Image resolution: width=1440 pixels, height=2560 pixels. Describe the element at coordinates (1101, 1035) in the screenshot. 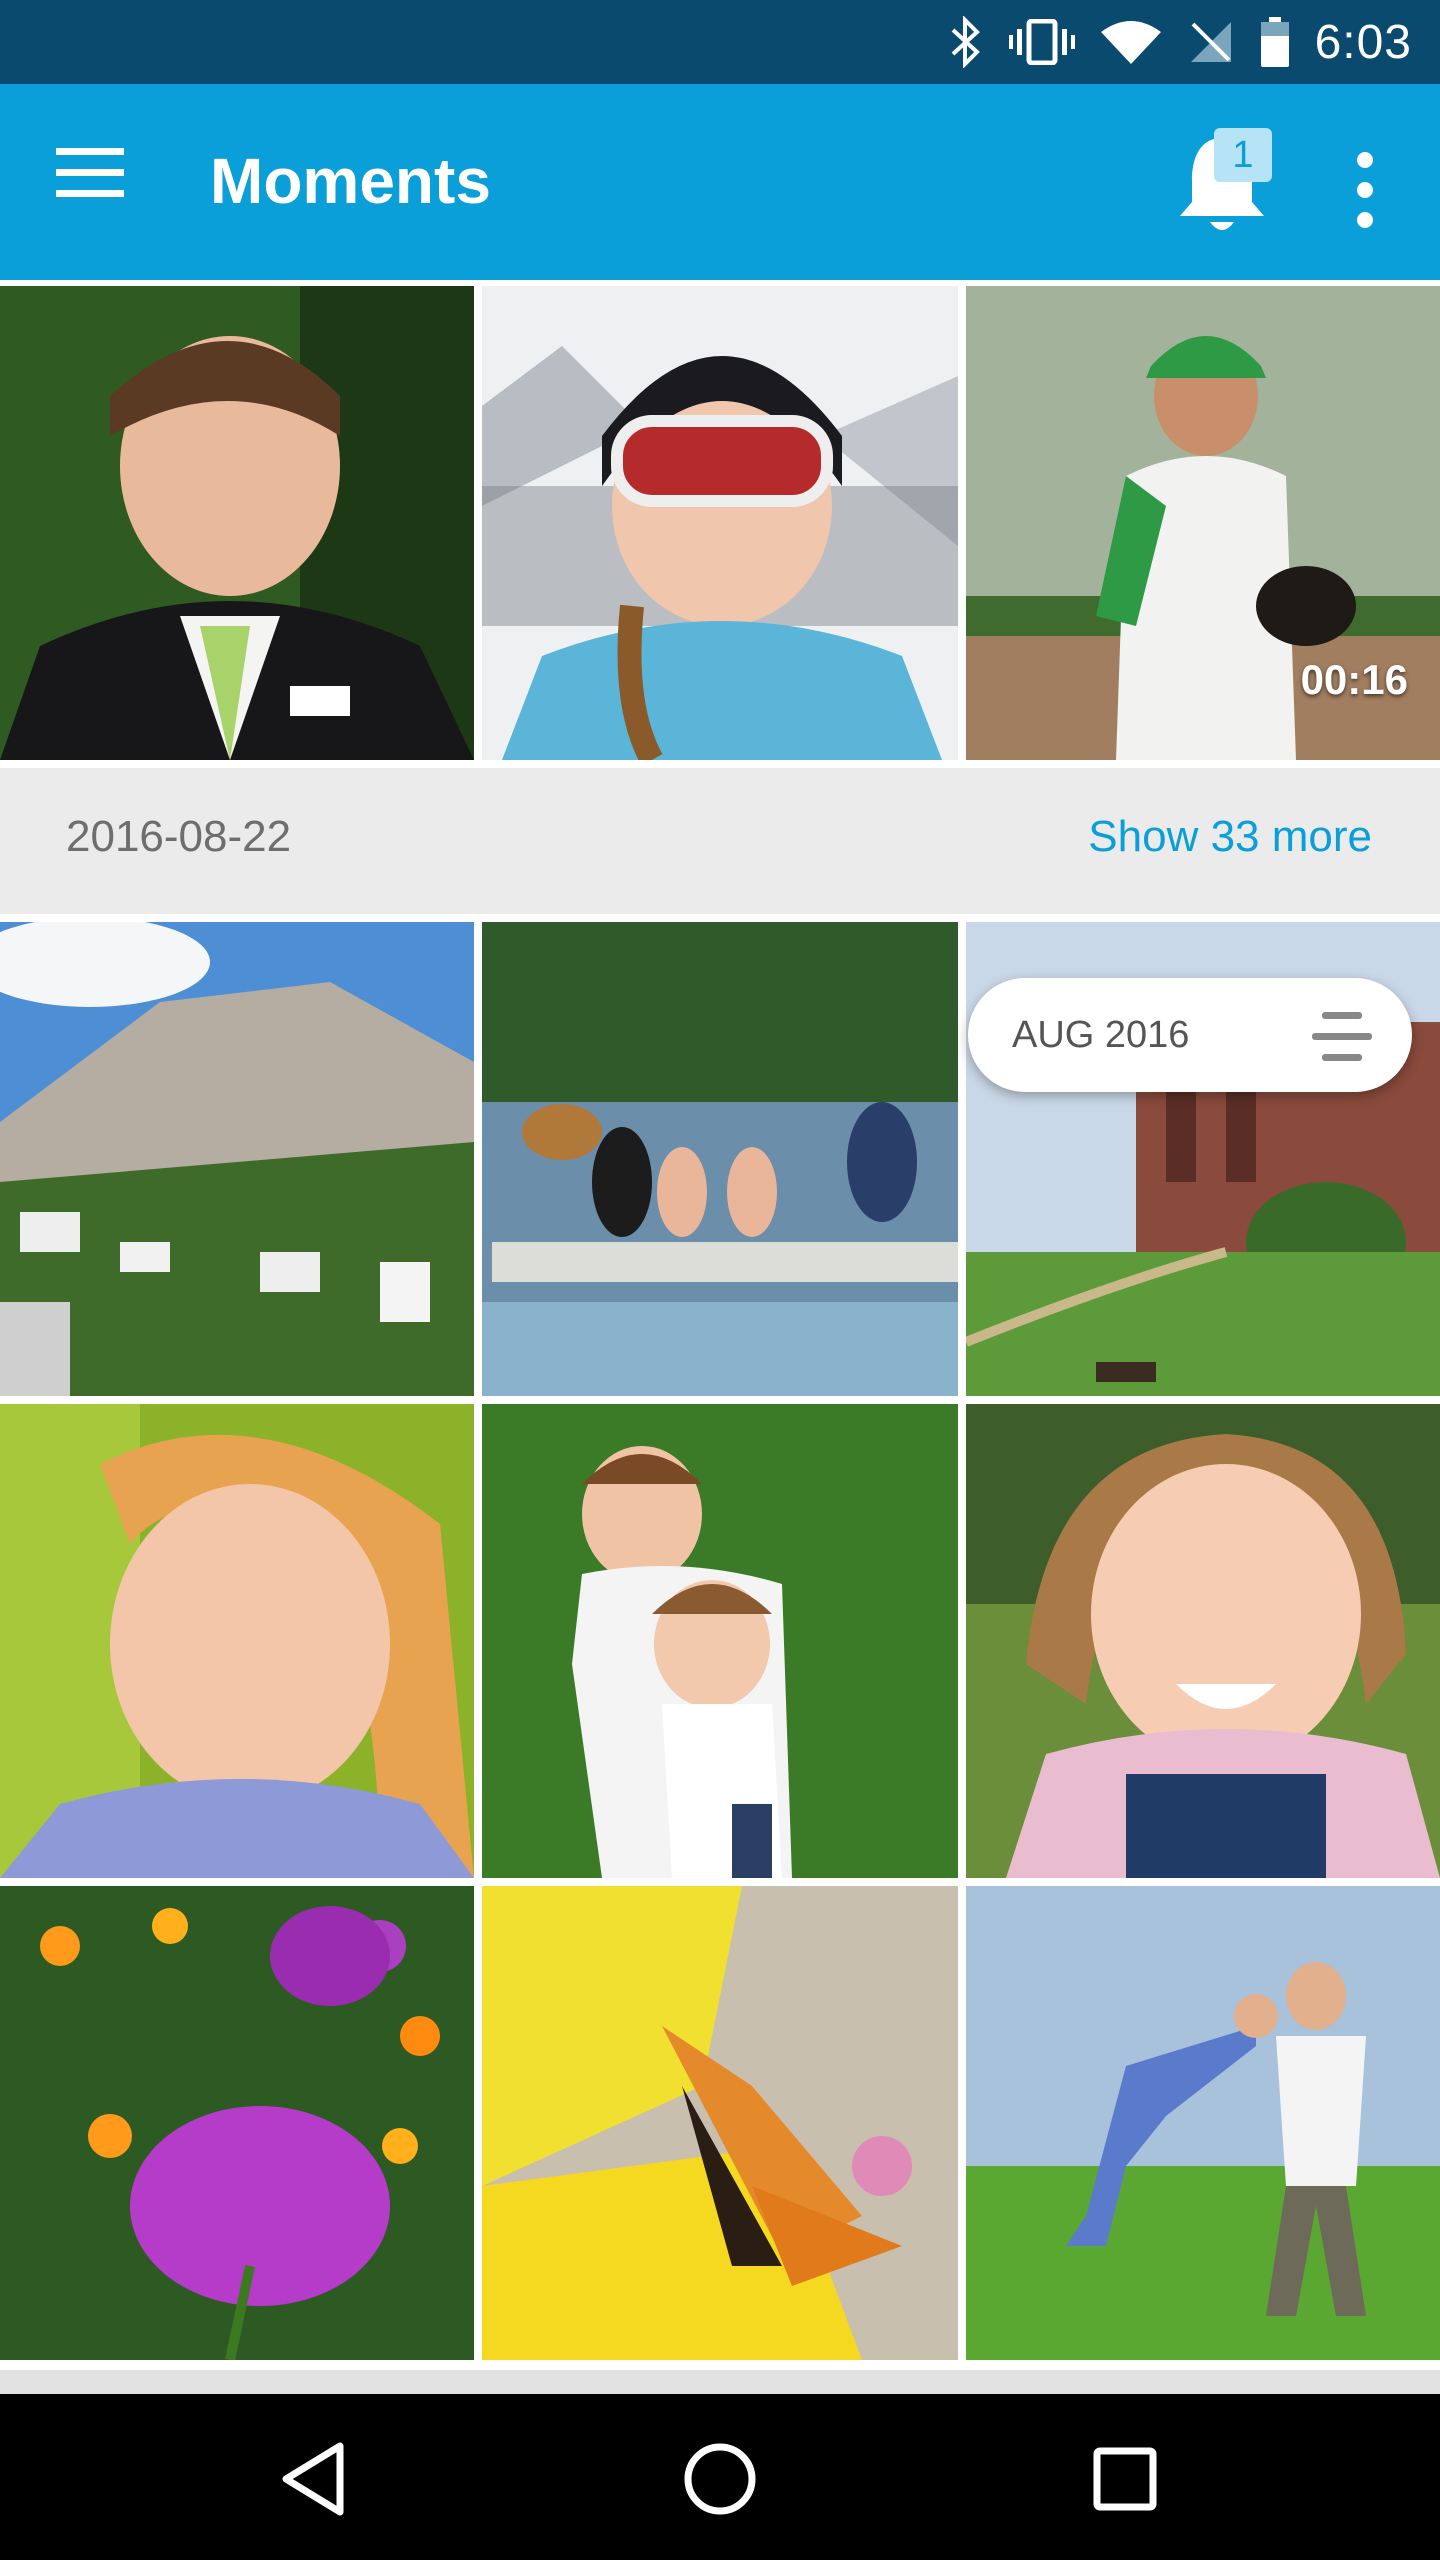

I see `date-chip-label: AUG 2016` at that location.